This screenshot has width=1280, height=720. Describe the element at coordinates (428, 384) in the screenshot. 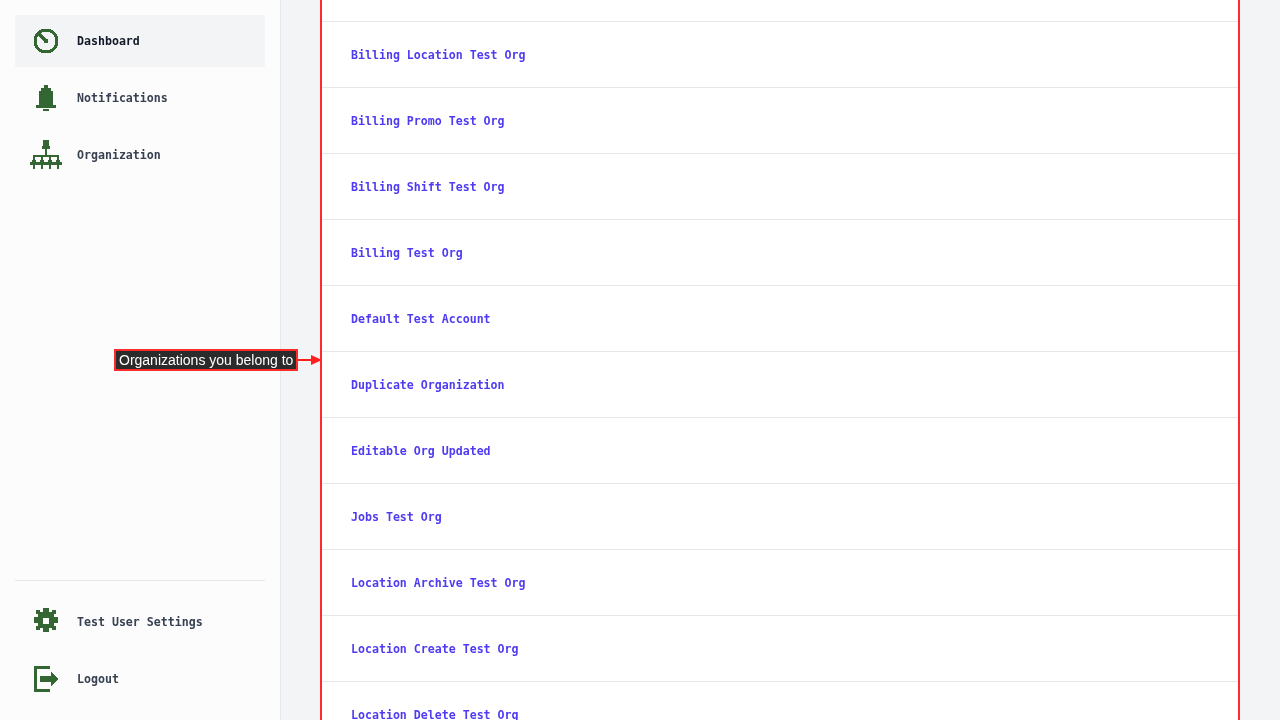

I see `organization-link: Duplicate Organization` at that location.